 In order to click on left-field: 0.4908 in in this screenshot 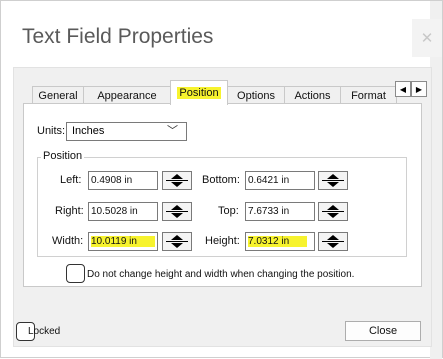, I will do `click(123, 180)`.